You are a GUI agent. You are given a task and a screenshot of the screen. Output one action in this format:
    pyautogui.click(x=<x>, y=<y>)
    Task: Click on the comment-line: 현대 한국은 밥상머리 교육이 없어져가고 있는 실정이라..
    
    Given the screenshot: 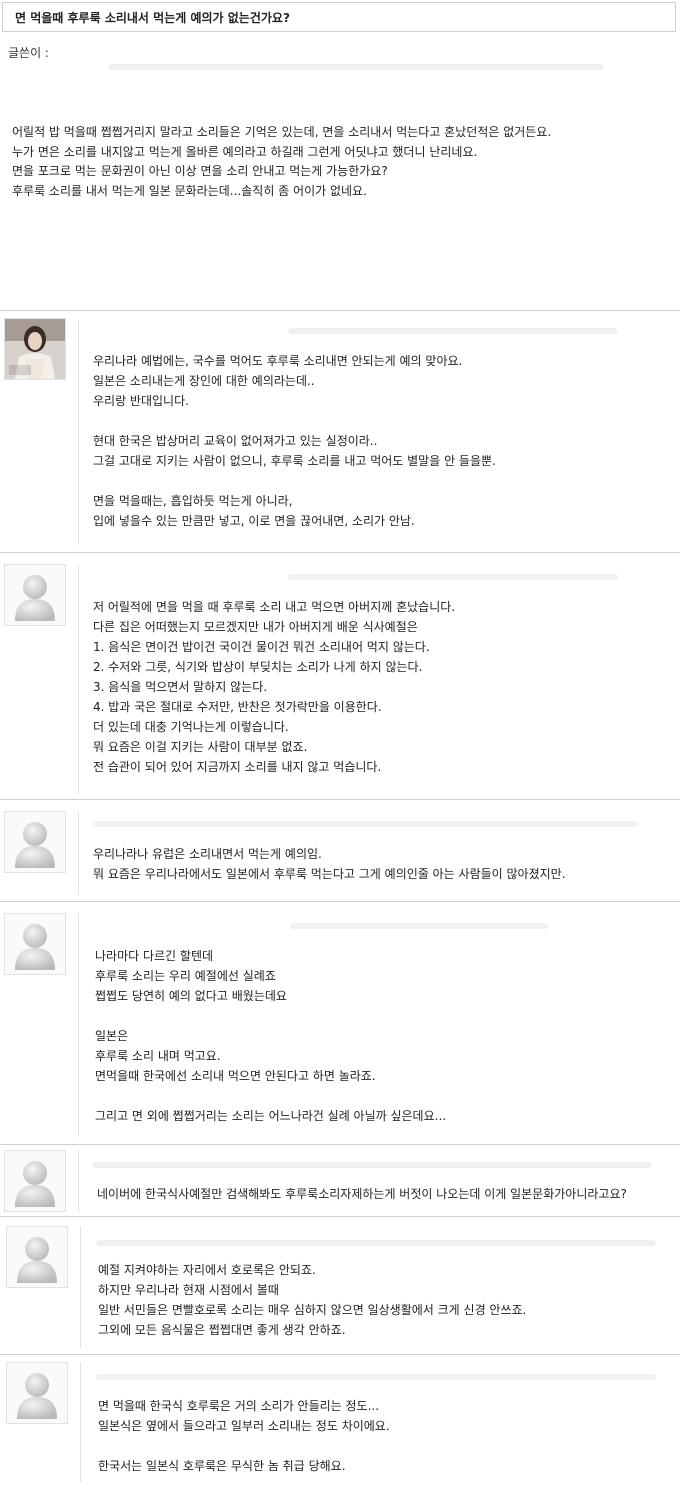 What is the action you would take?
    pyautogui.click(x=235, y=441)
    